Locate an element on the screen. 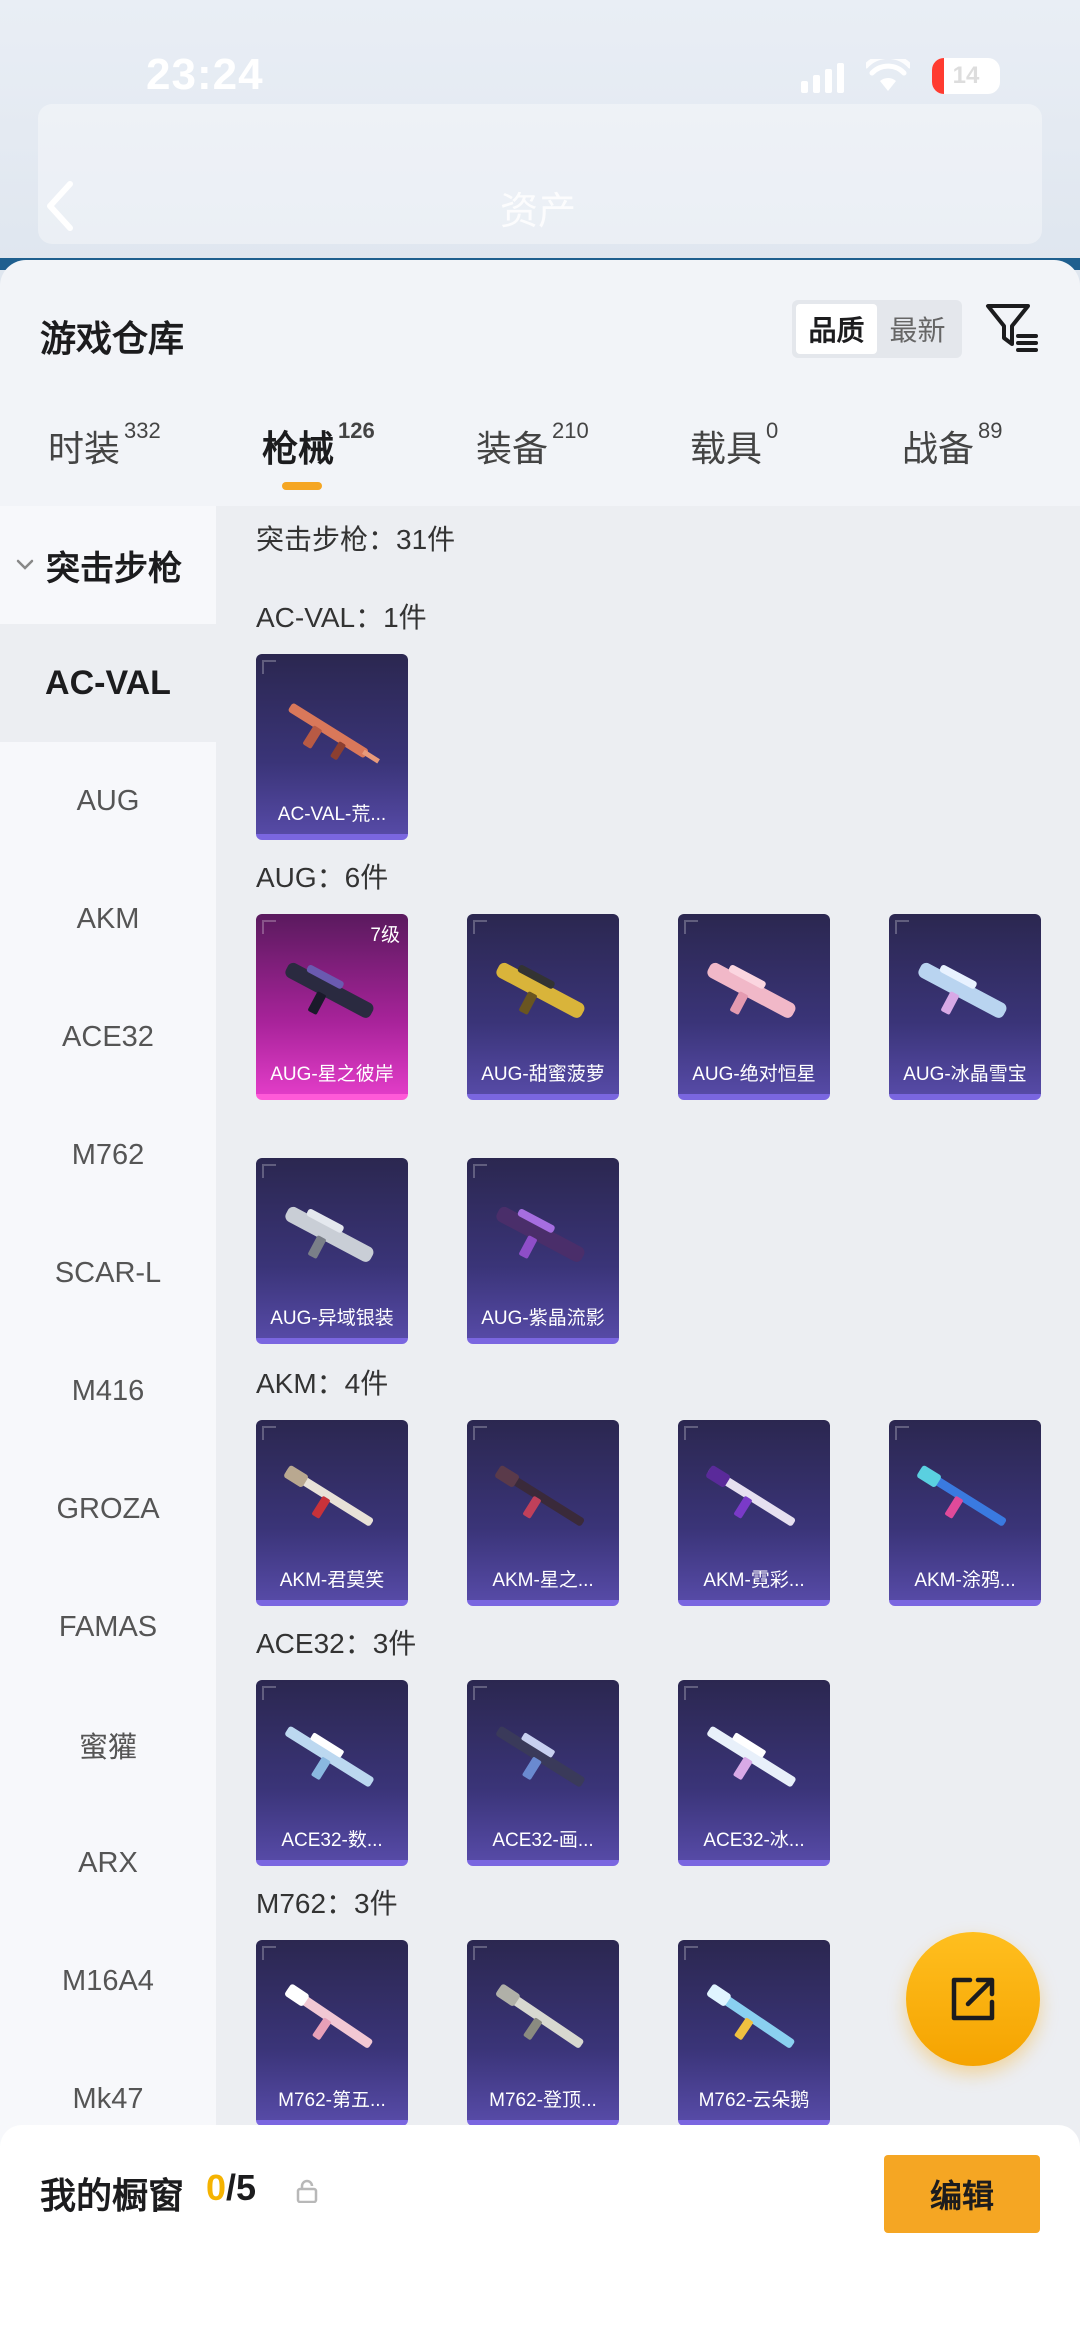  tab-supplies: 战备 89 is located at coordinates (952, 445).